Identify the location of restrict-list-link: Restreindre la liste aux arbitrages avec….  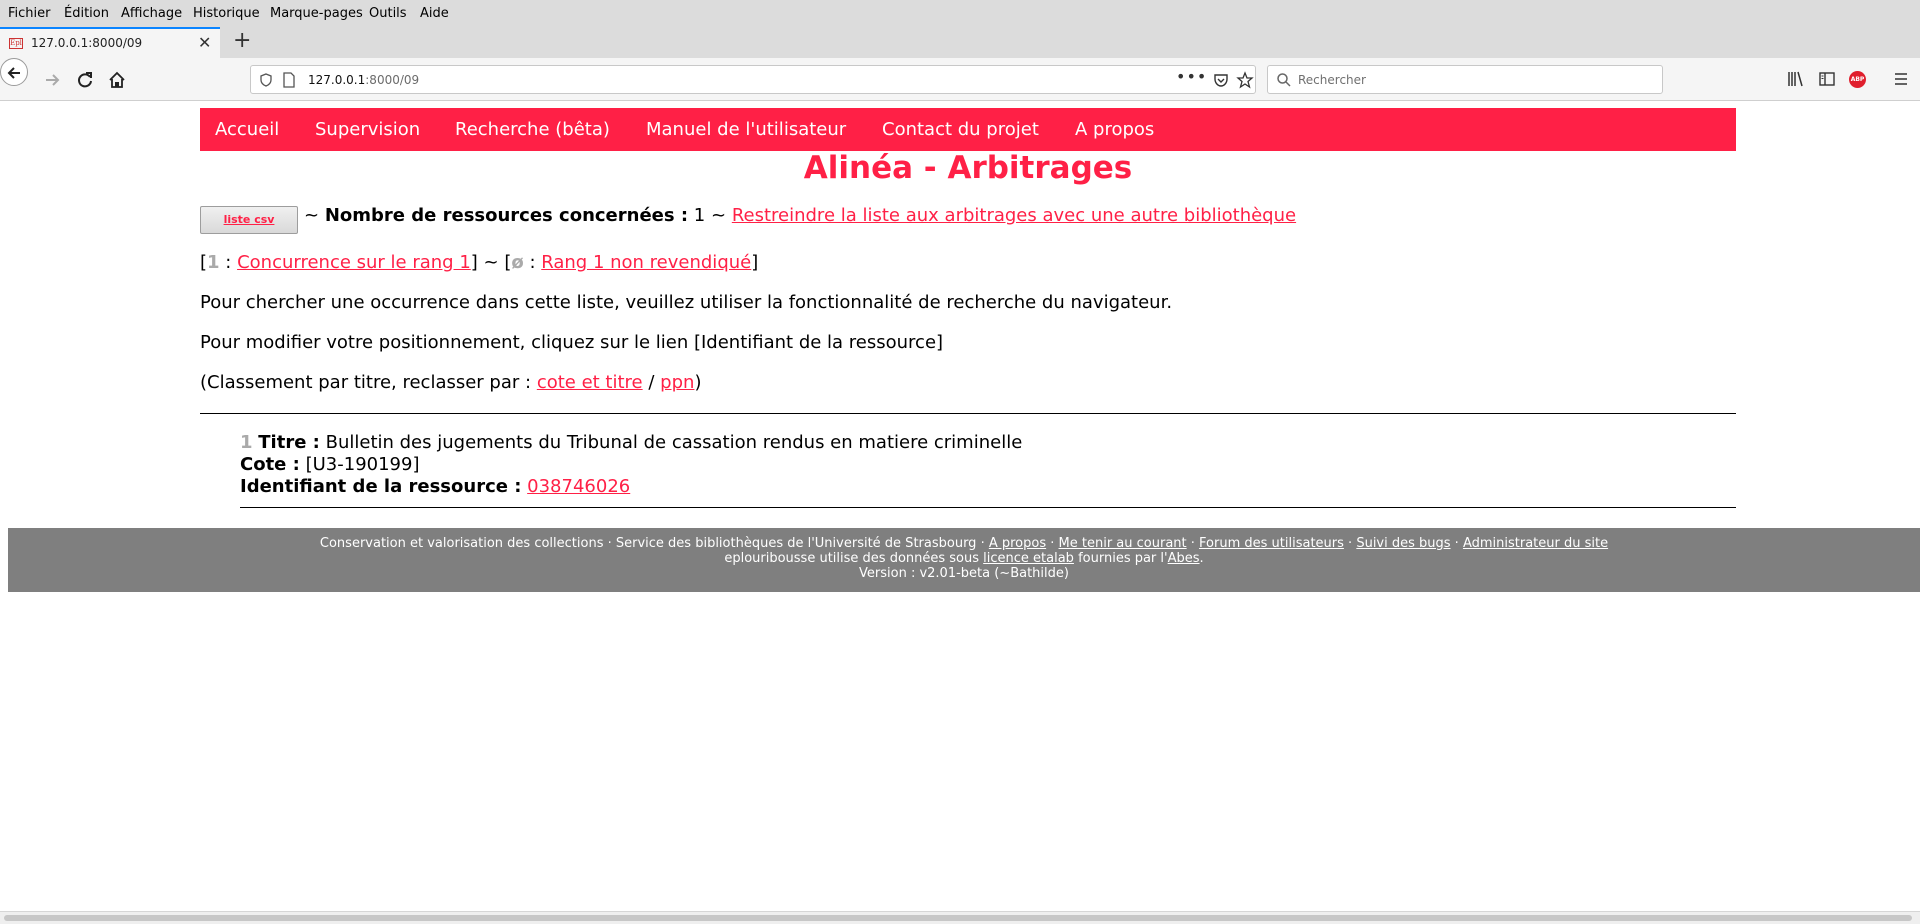
(1014, 215).